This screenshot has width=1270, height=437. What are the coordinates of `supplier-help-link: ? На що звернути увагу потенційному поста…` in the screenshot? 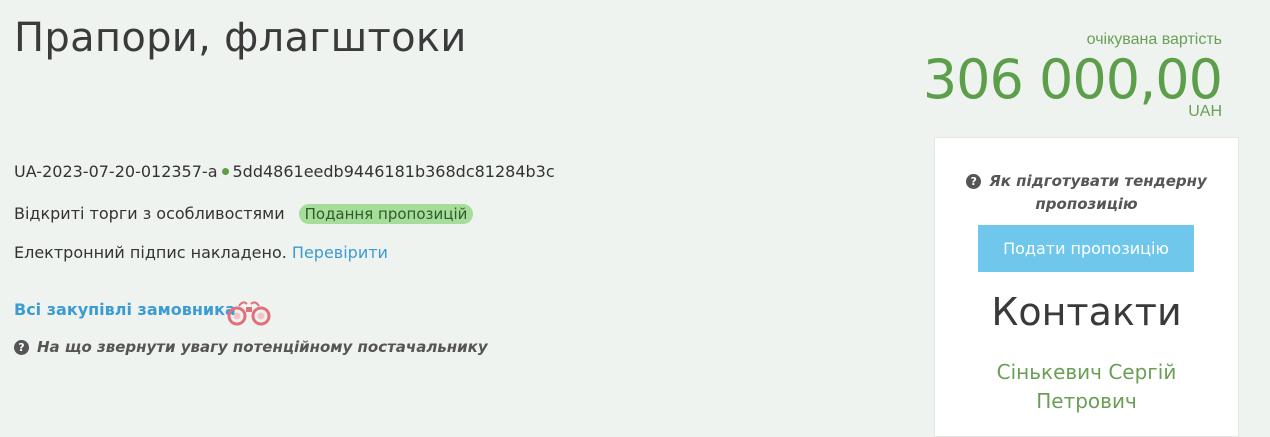 It's located at (251, 347).